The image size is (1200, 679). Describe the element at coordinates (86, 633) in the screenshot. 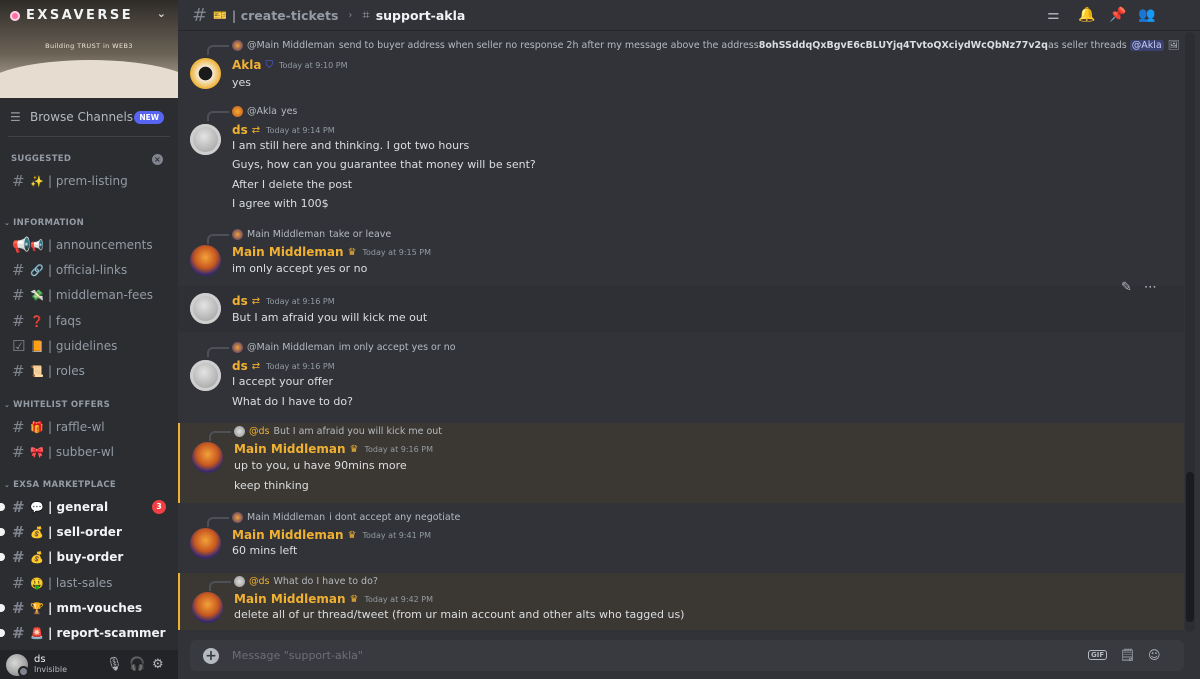

I see `channel-report-scammer: # 🚨 | report-scammer` at that location.